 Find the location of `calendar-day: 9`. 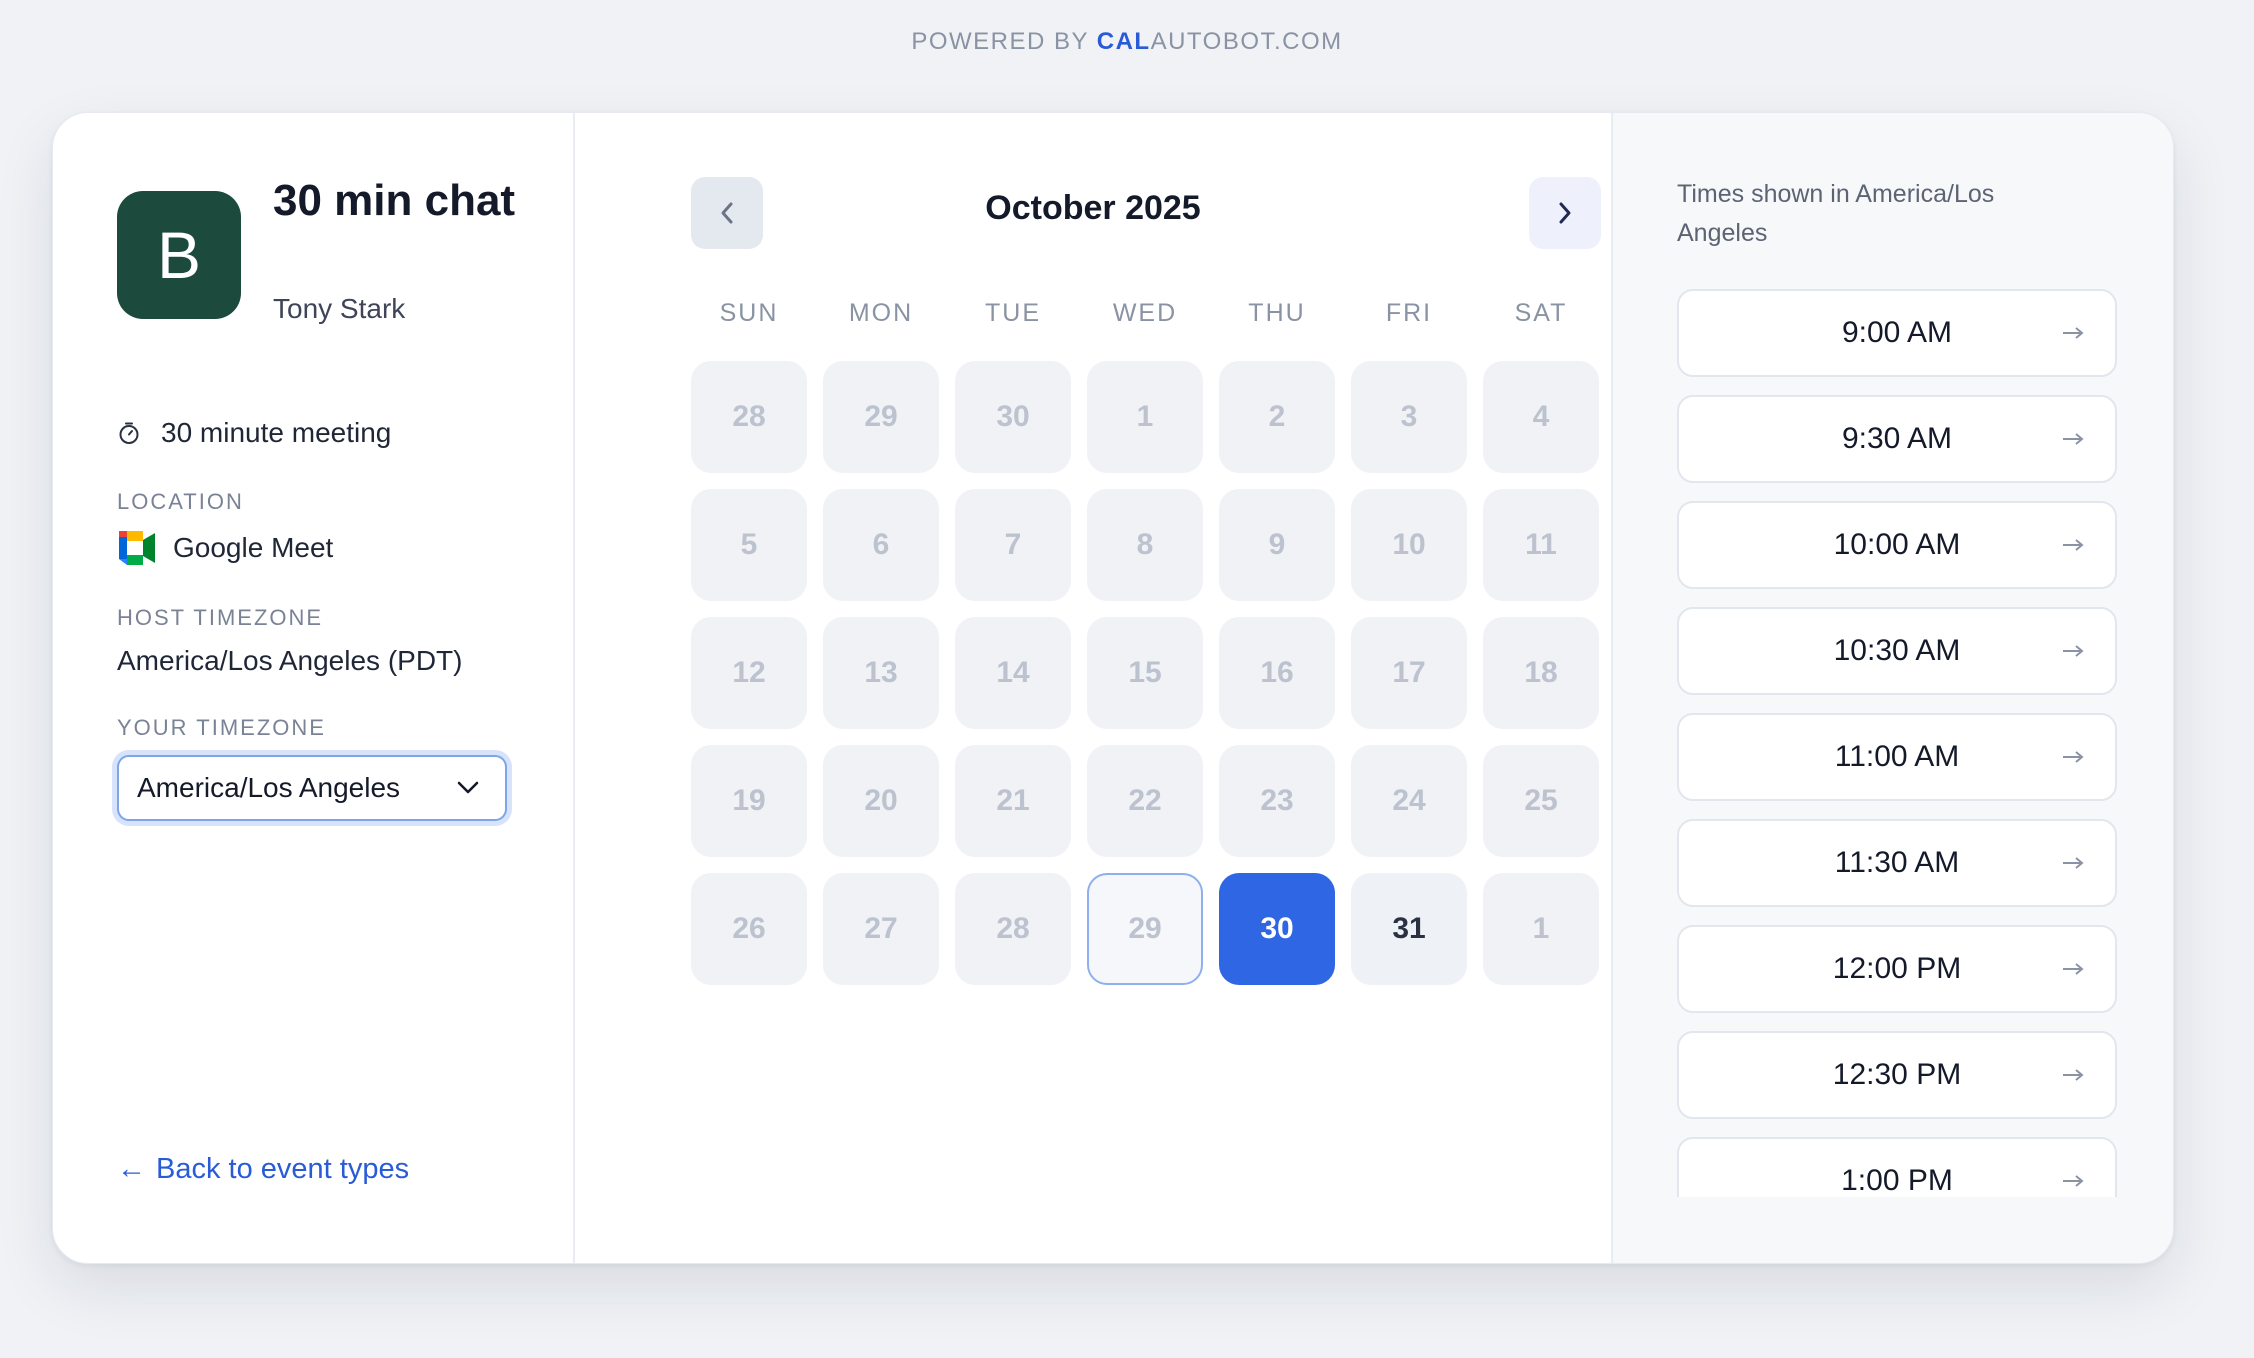

calendar-day: 9 is located at coordinates (1277, 545).